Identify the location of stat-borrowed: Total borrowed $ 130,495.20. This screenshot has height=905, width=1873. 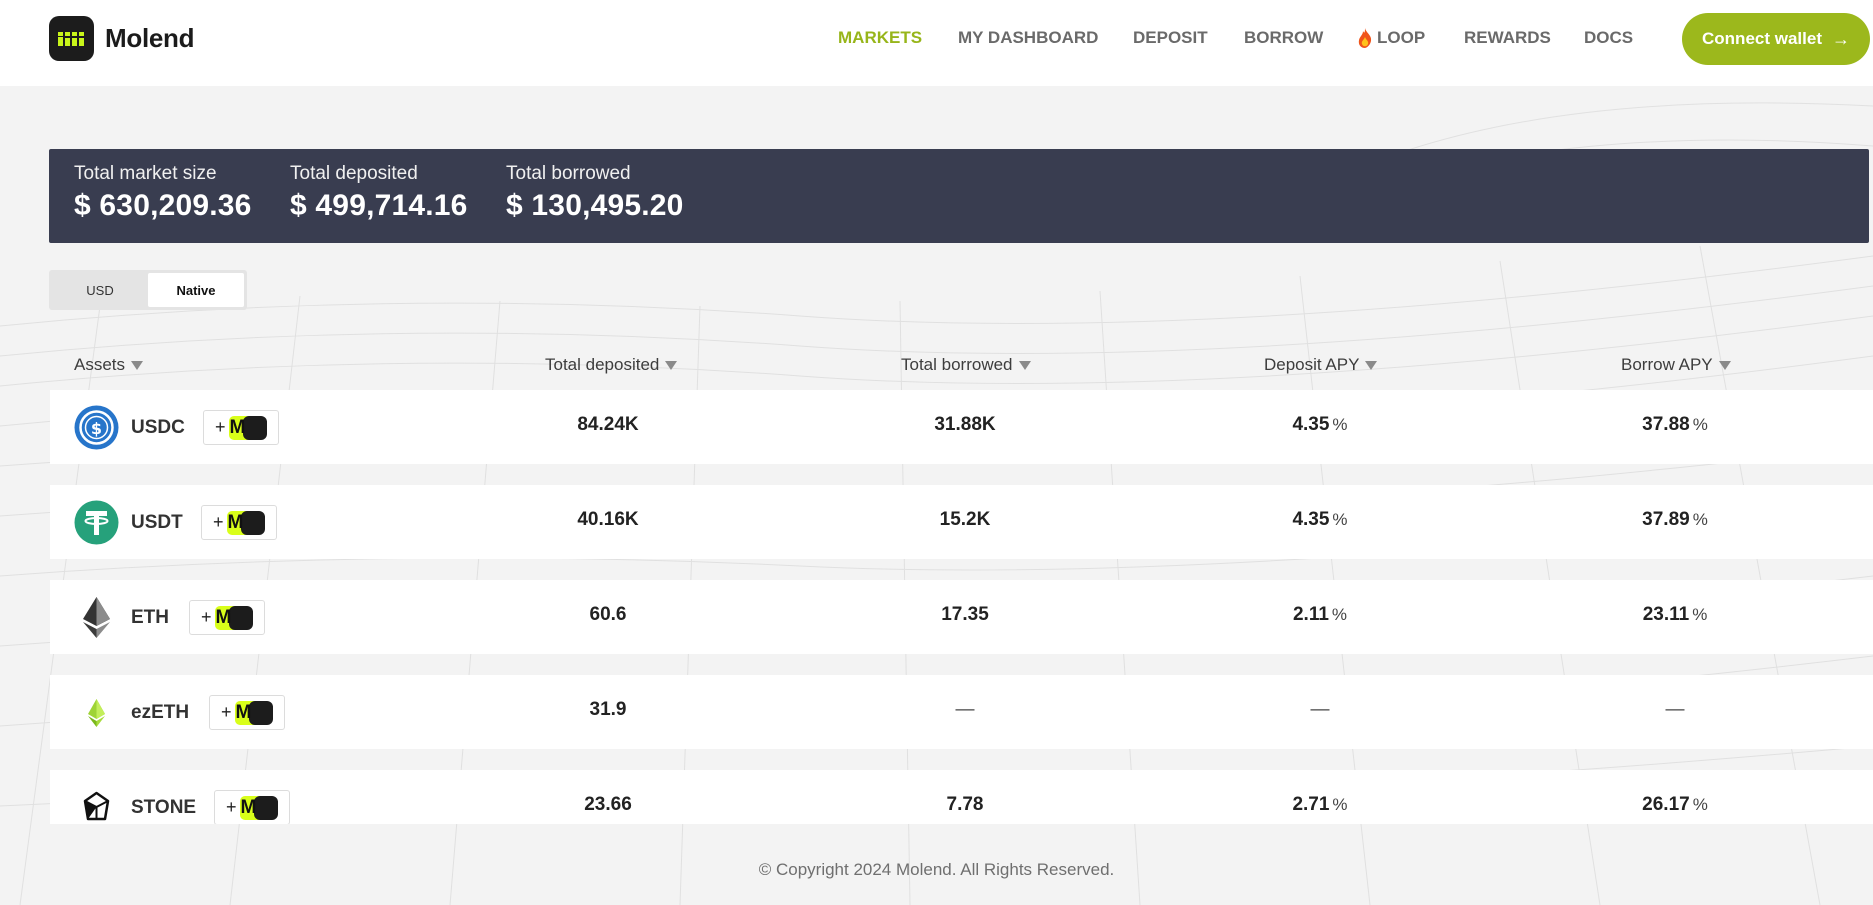
(595, 193).